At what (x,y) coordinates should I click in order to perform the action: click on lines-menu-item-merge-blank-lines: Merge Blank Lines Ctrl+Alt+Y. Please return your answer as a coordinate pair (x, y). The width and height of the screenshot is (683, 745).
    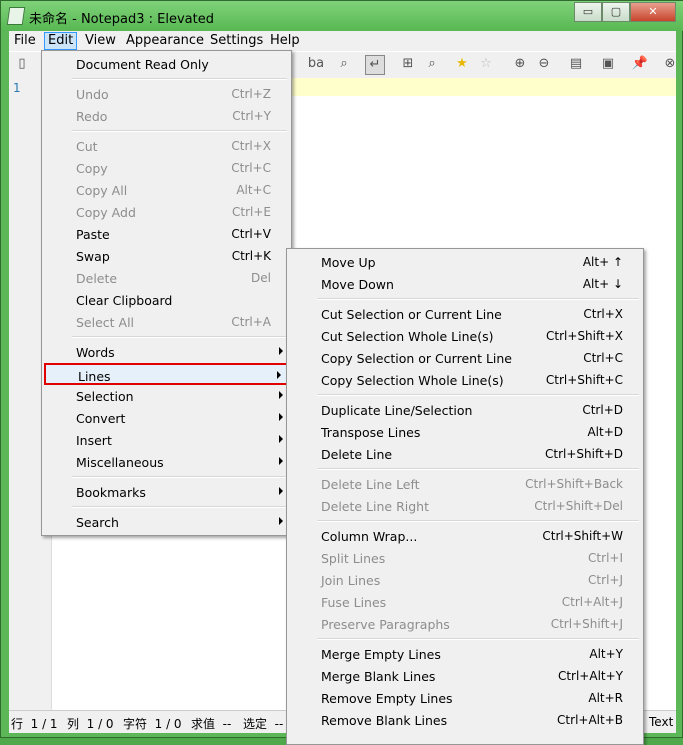
    Looking at the image, I should click on (465, 676).